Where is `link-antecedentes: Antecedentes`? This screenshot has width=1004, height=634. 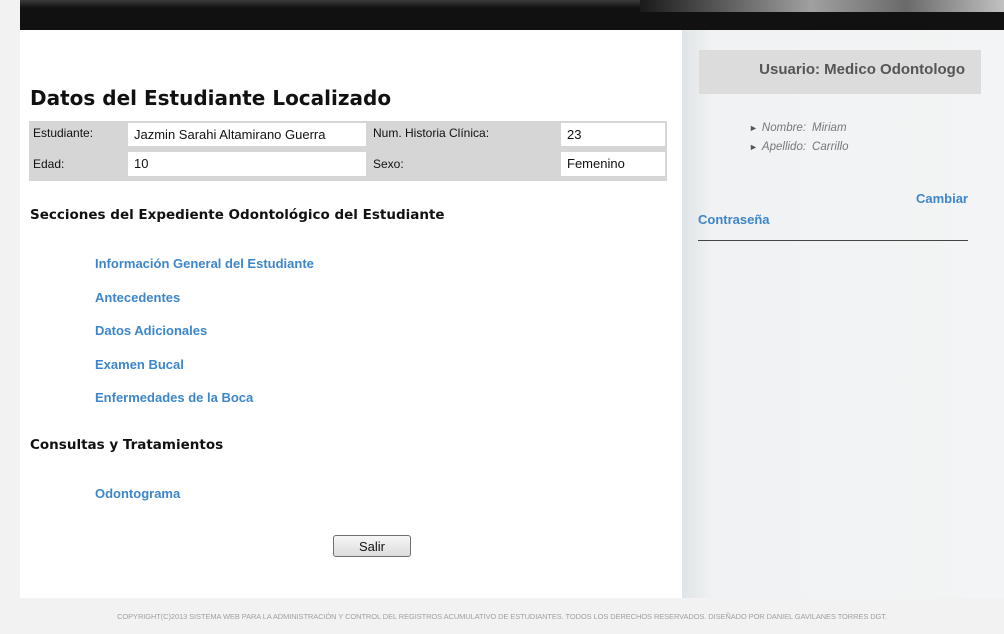
link-antecedentes: Antecedentes is located at coordinates (137, 297).